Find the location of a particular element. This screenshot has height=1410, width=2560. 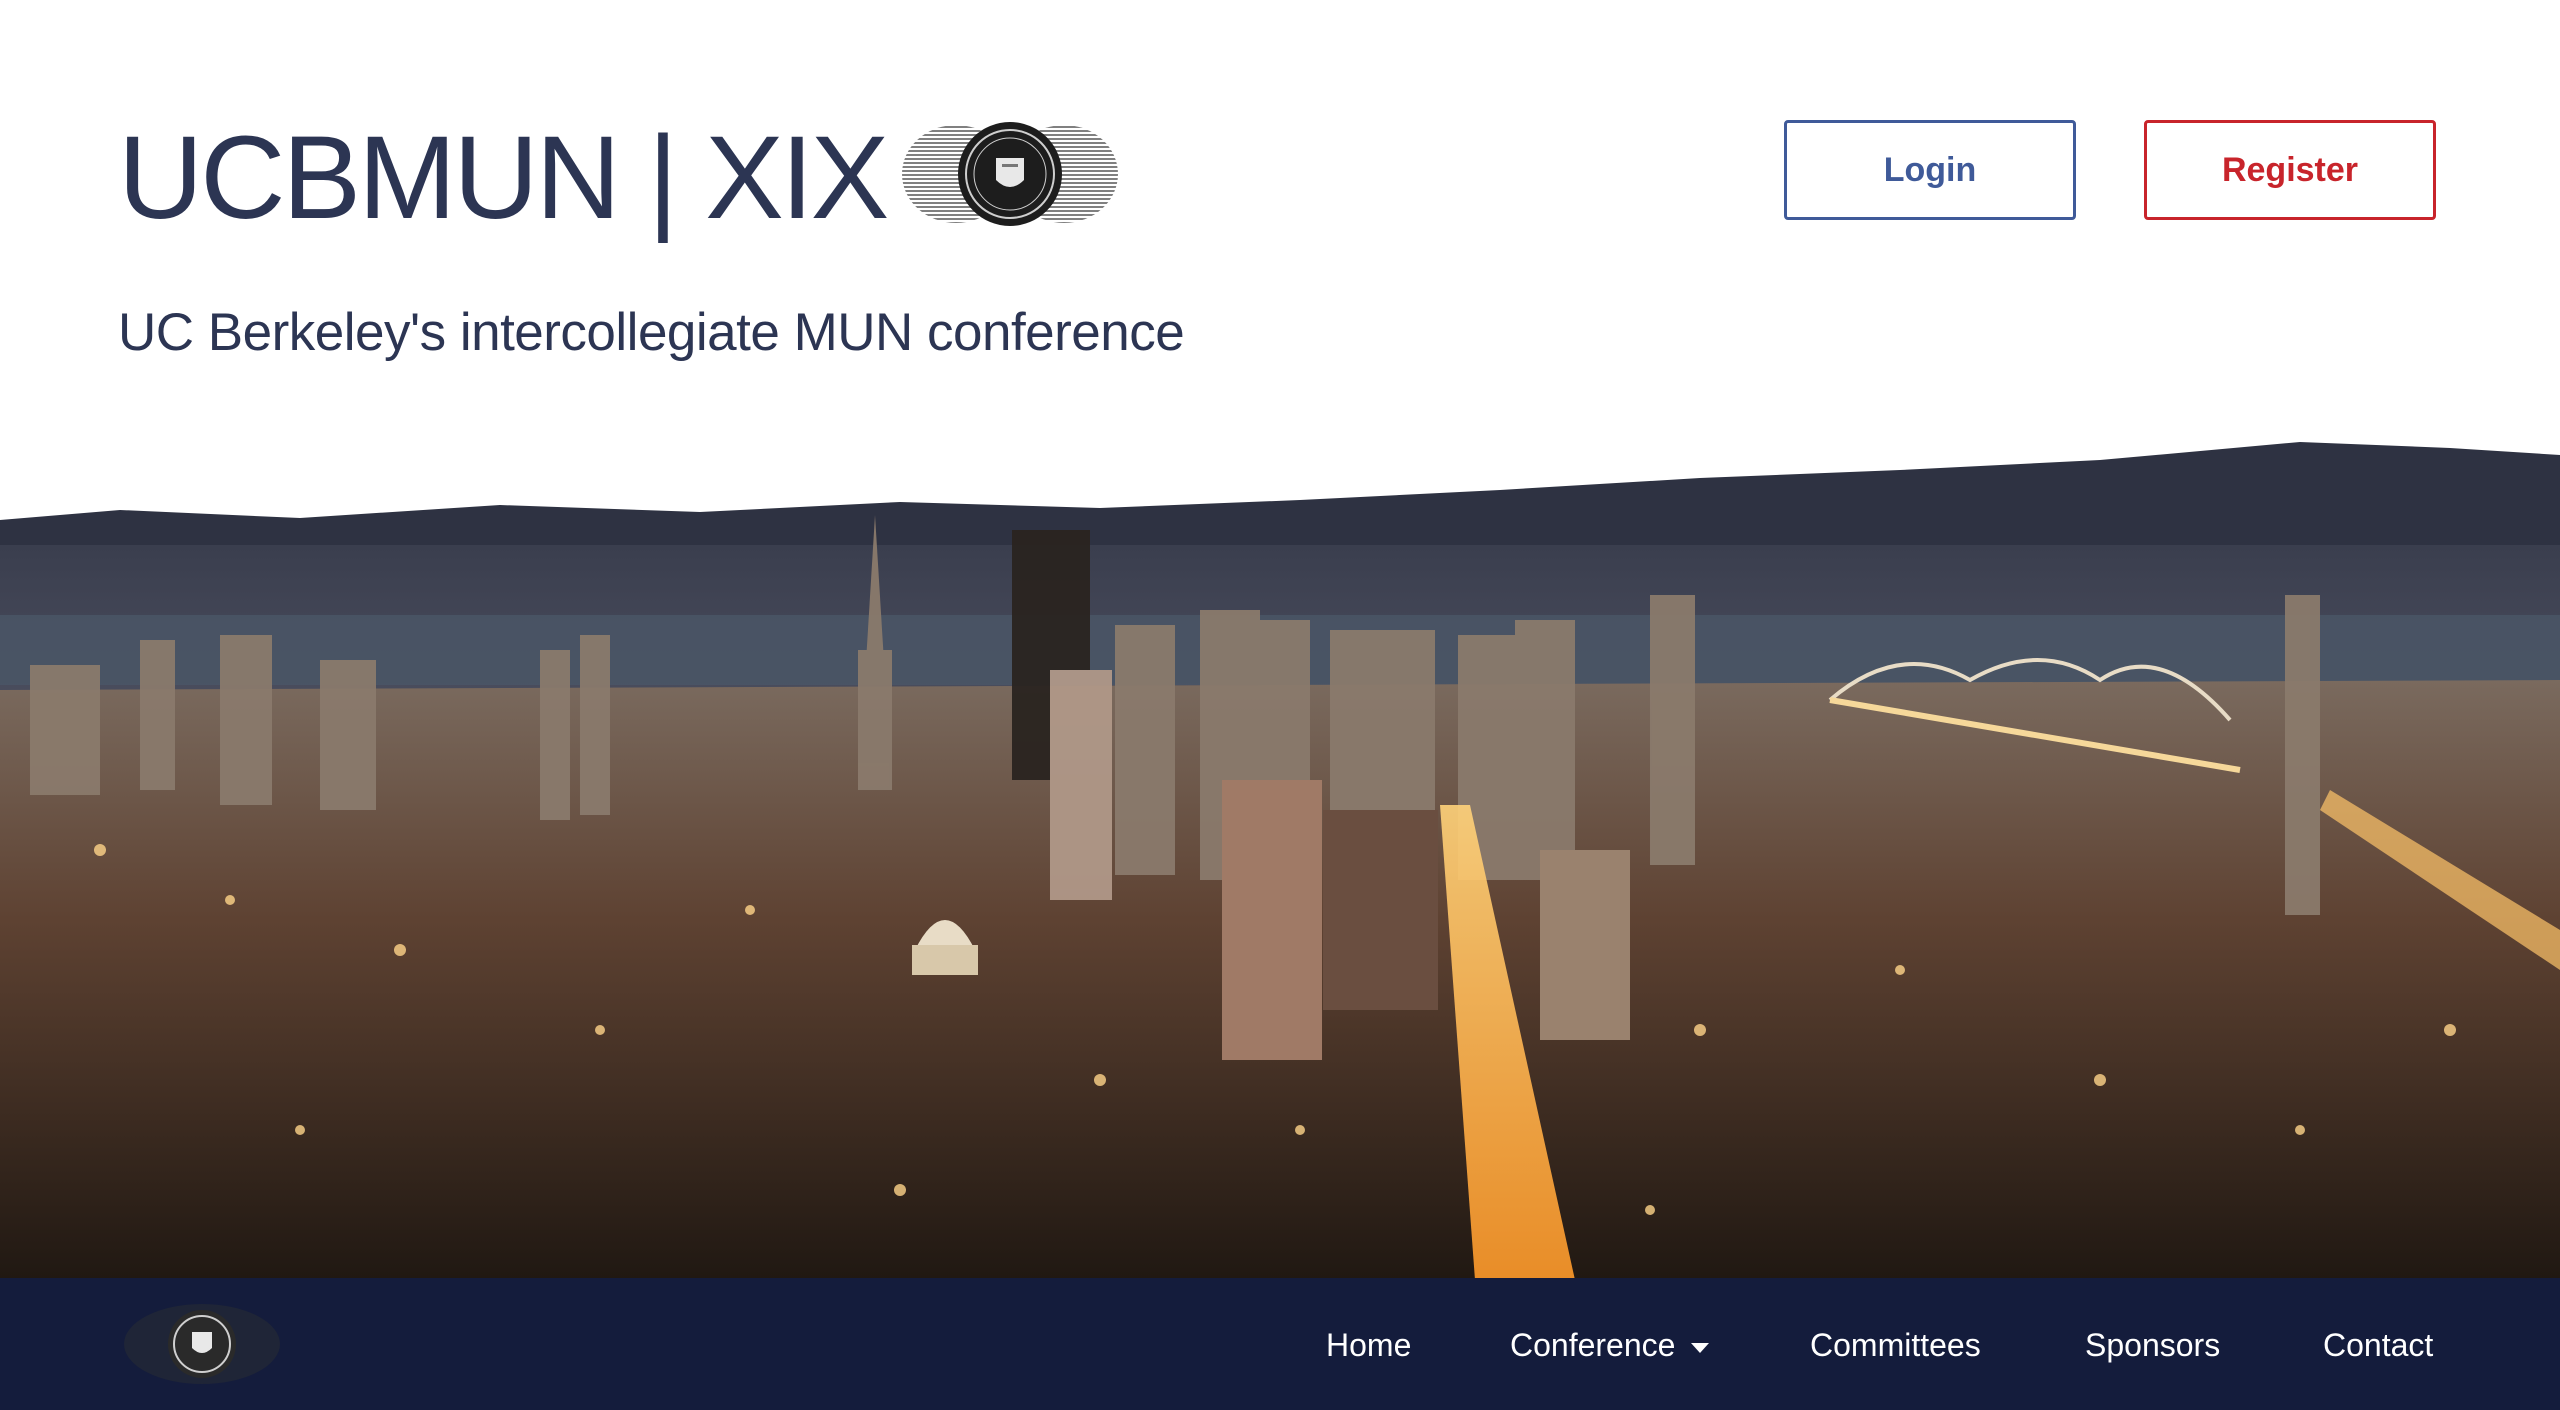

site-title: UCBMUN | XIX is located at coordinates (503, 178).